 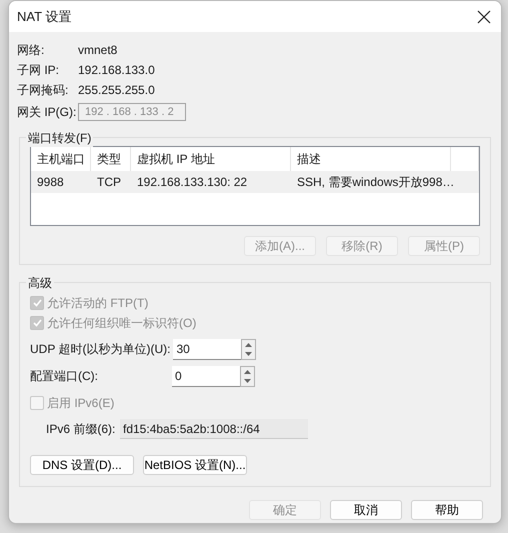 I want to click on checkbox-label: 允许任何组织唯一标识符(O), so click(x=121, y=323).